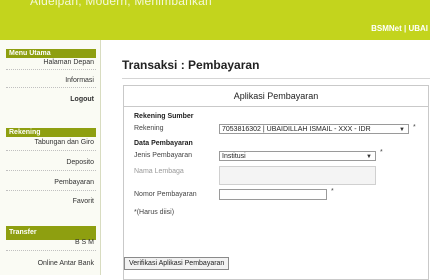  I want to click on sidebar-item-bsm: B S M, so click(84, 242).